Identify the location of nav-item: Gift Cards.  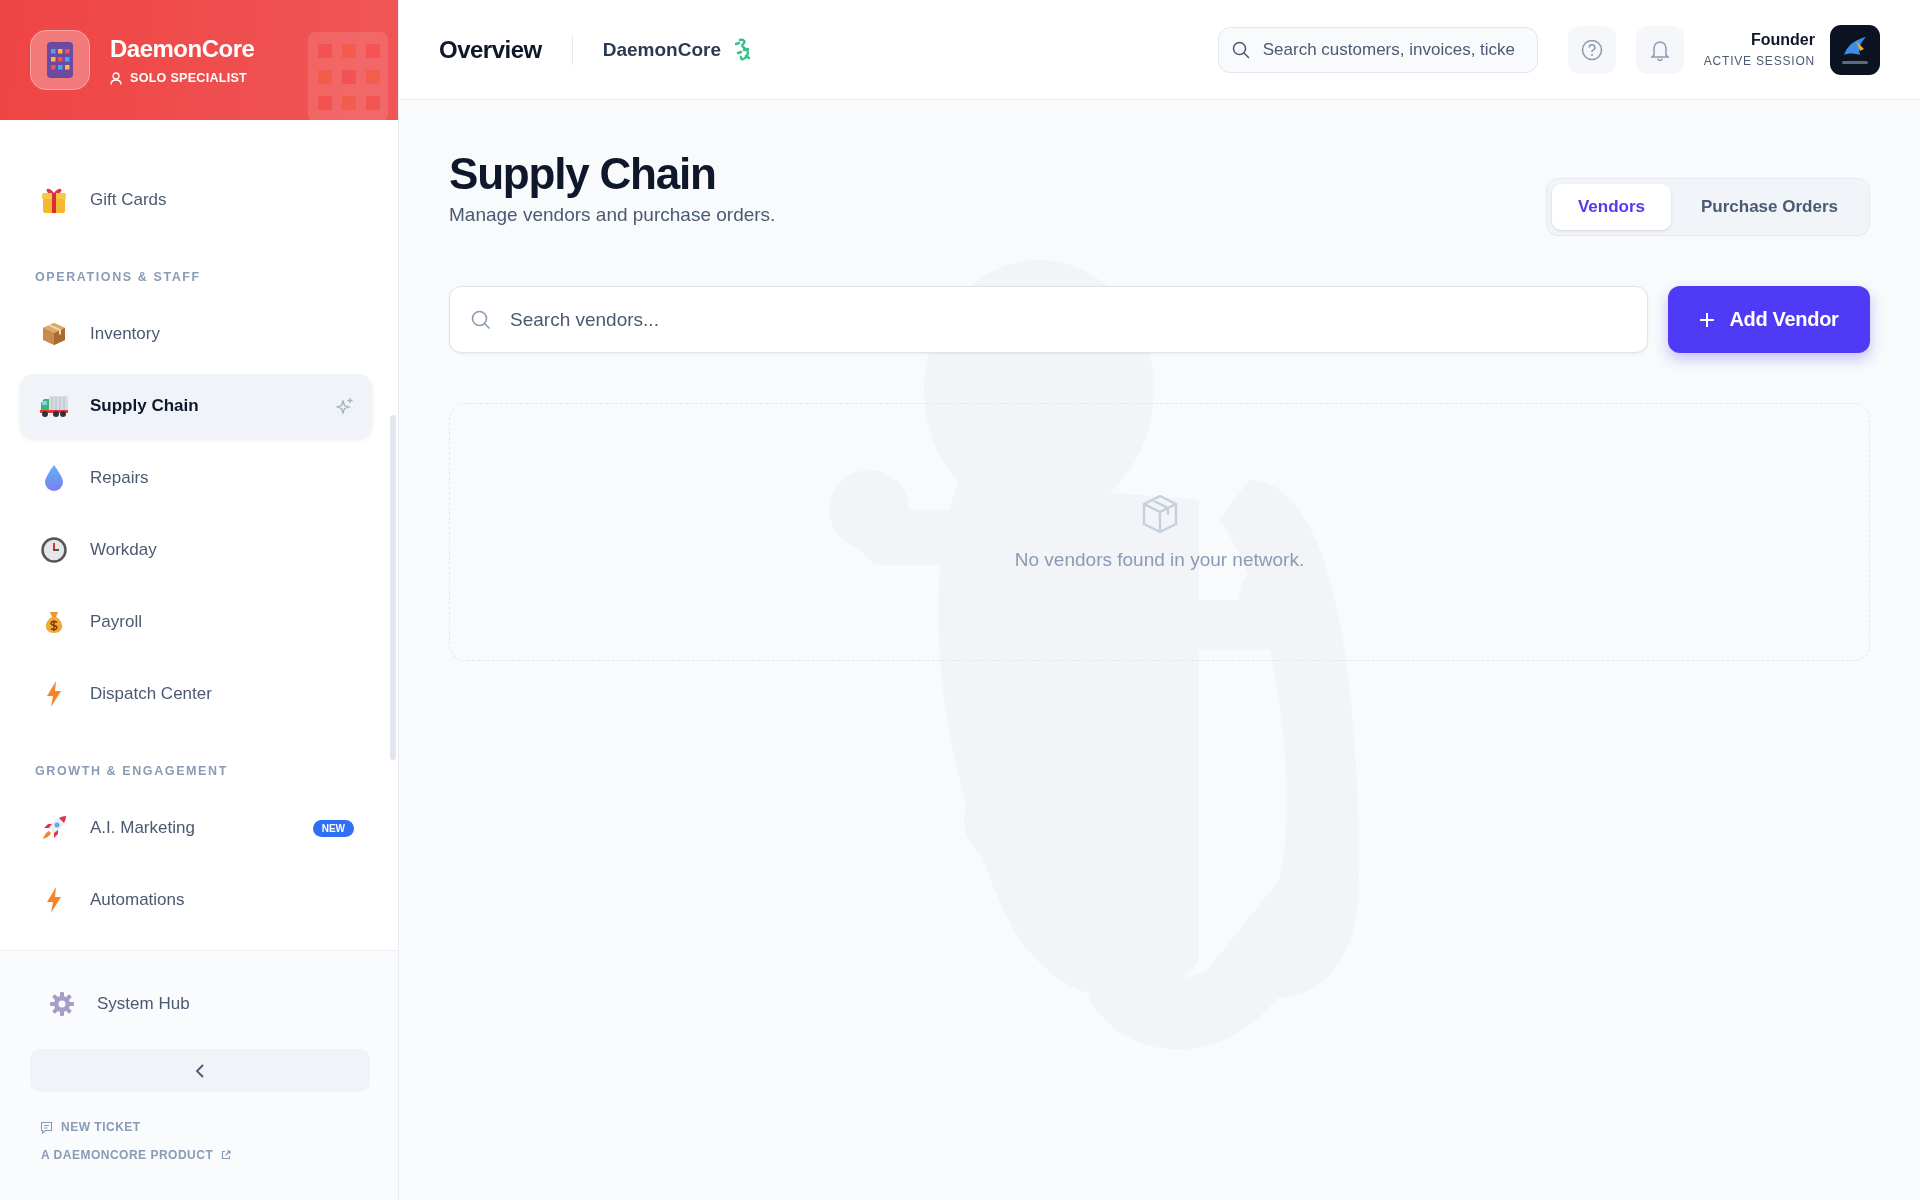
(196, 200).